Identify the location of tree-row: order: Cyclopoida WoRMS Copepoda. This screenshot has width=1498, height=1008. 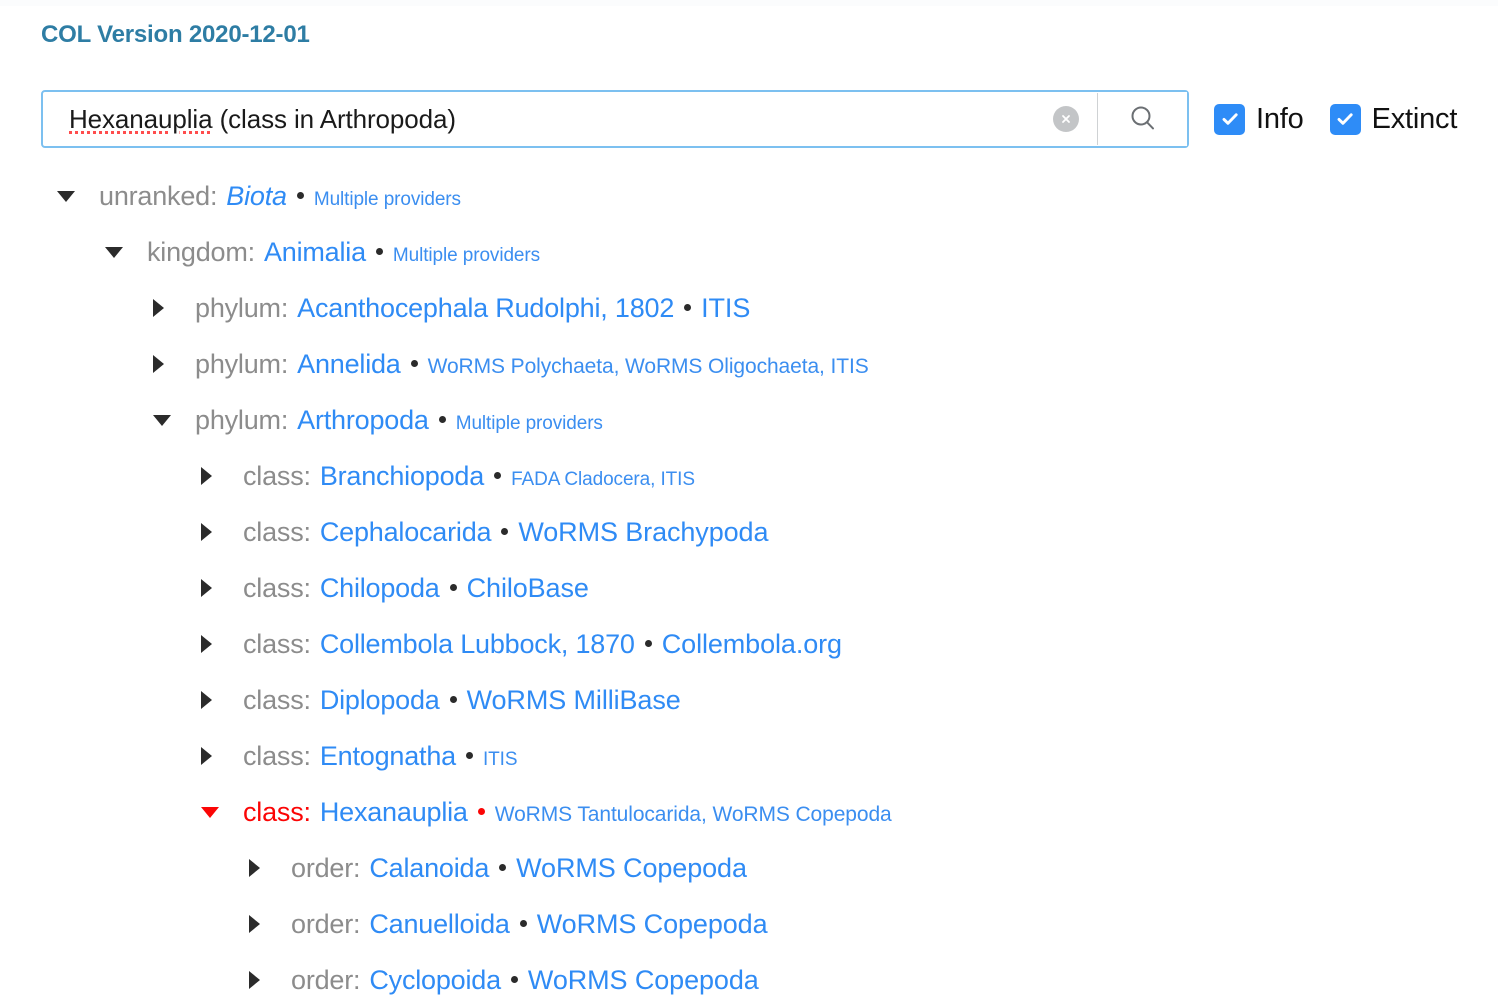
(749, 980).